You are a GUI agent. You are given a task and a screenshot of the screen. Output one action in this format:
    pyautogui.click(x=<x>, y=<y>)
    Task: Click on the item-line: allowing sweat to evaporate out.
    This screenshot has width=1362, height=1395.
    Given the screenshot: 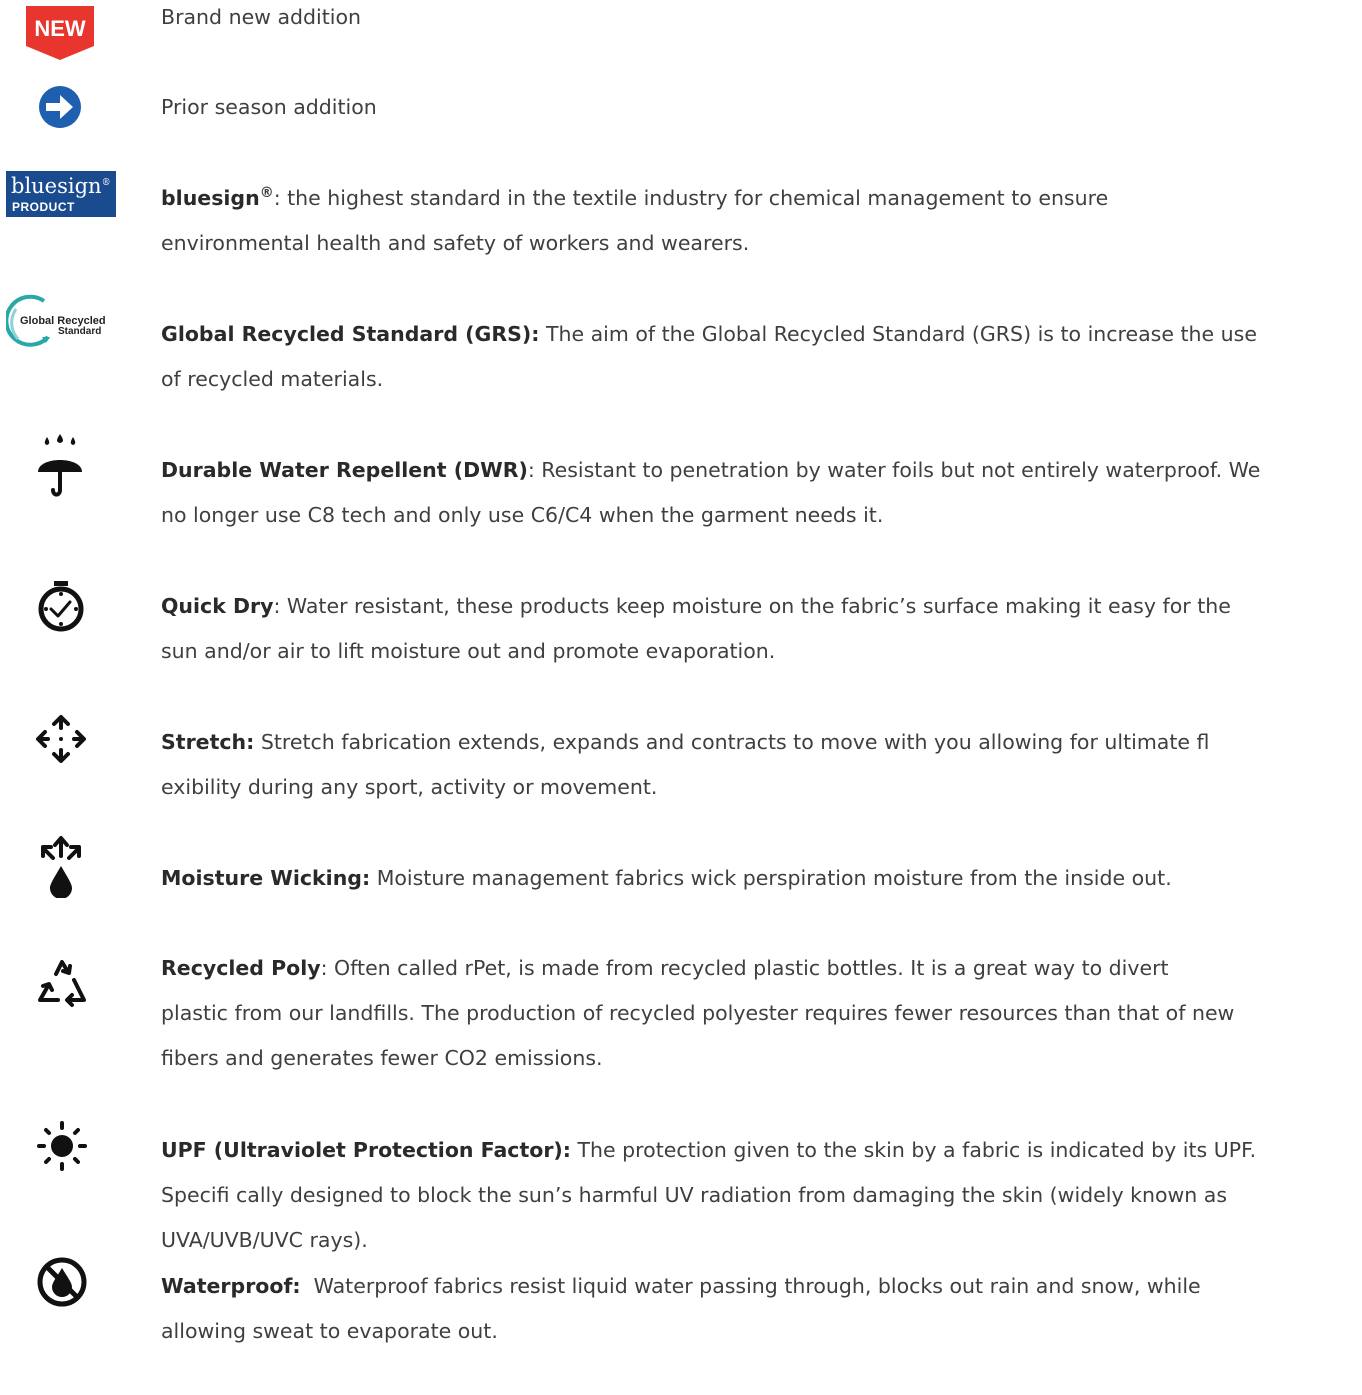 What is the action you would take?
    pyautogui.click(x=329, y=1331)
    